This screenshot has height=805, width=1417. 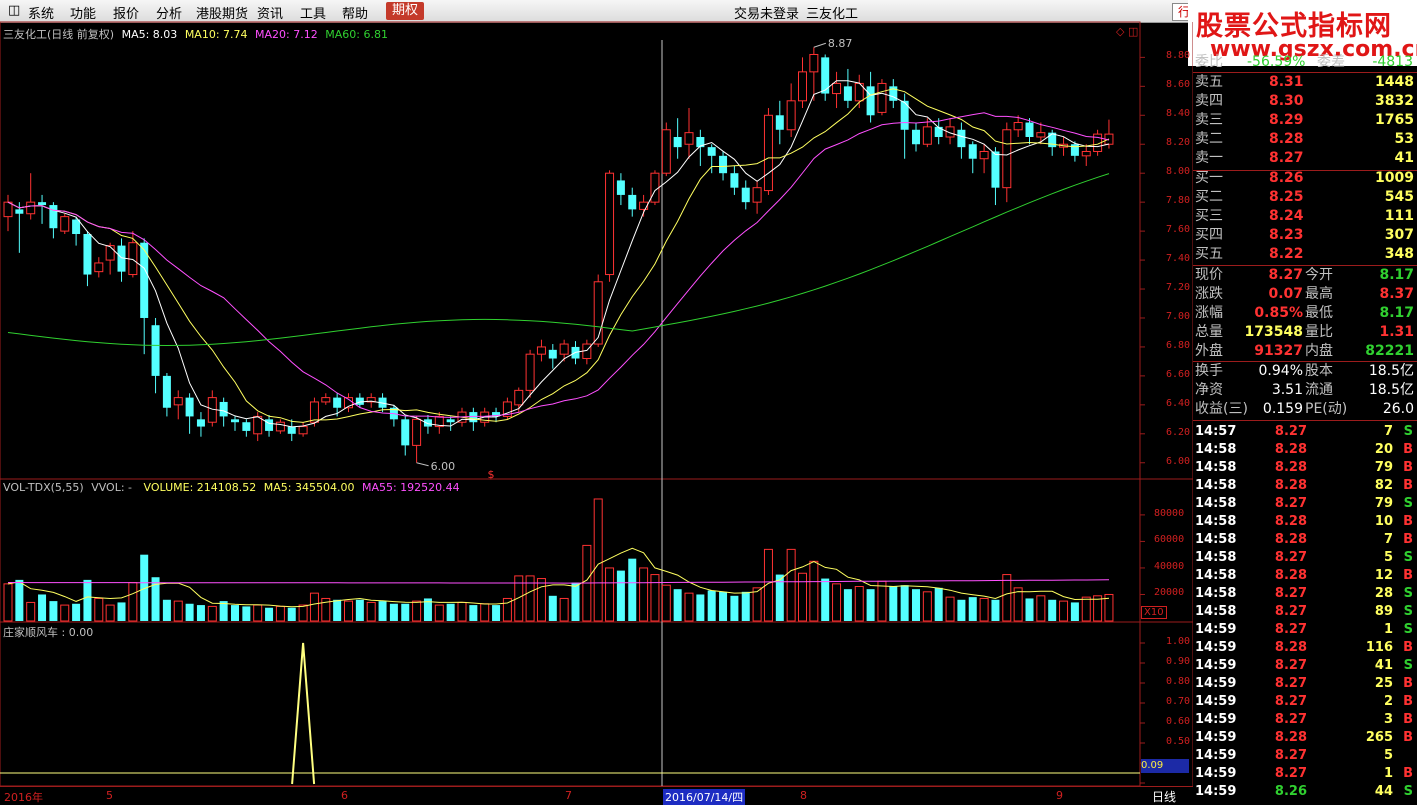 What do you see at coordinates (1305, 351) in the screenshot?
I see `quote-stat-row: 外盘 91327 内盘 82221` at bounding box center [1305, 351].